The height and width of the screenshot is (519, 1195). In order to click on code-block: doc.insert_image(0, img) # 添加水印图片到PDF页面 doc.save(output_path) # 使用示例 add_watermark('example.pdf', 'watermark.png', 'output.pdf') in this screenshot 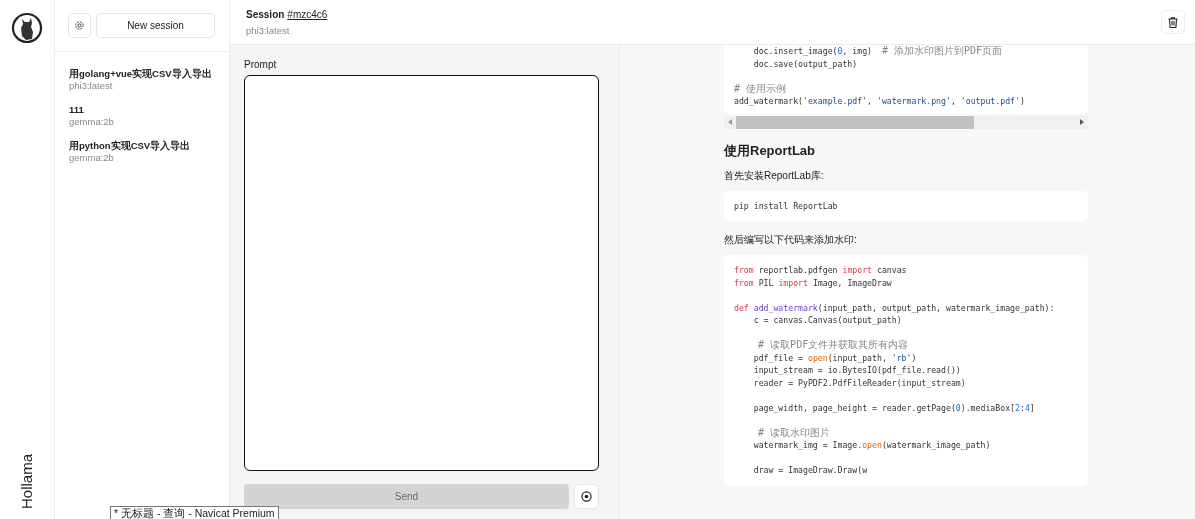, I will do `click(906, 79)`.